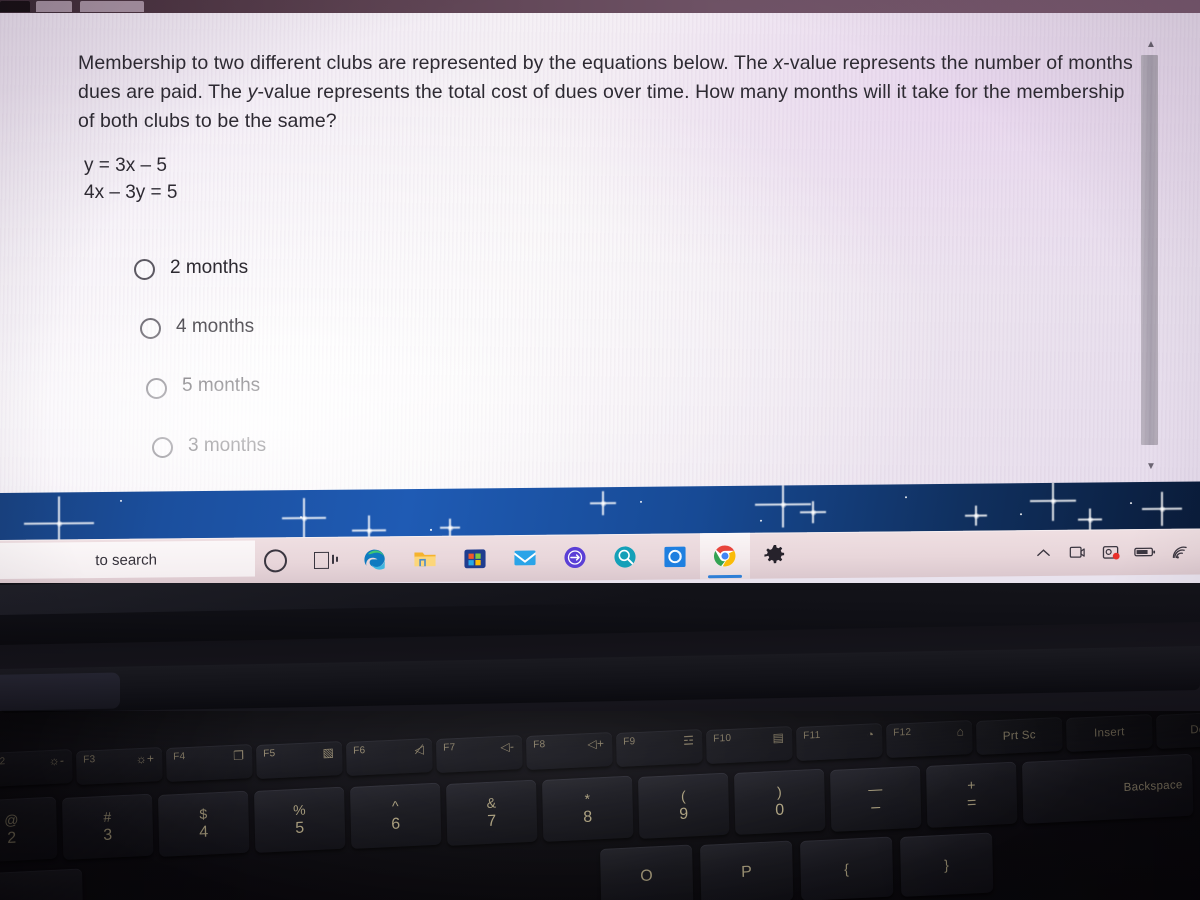  I want to click on key-equals: + =, so click(972, 794).